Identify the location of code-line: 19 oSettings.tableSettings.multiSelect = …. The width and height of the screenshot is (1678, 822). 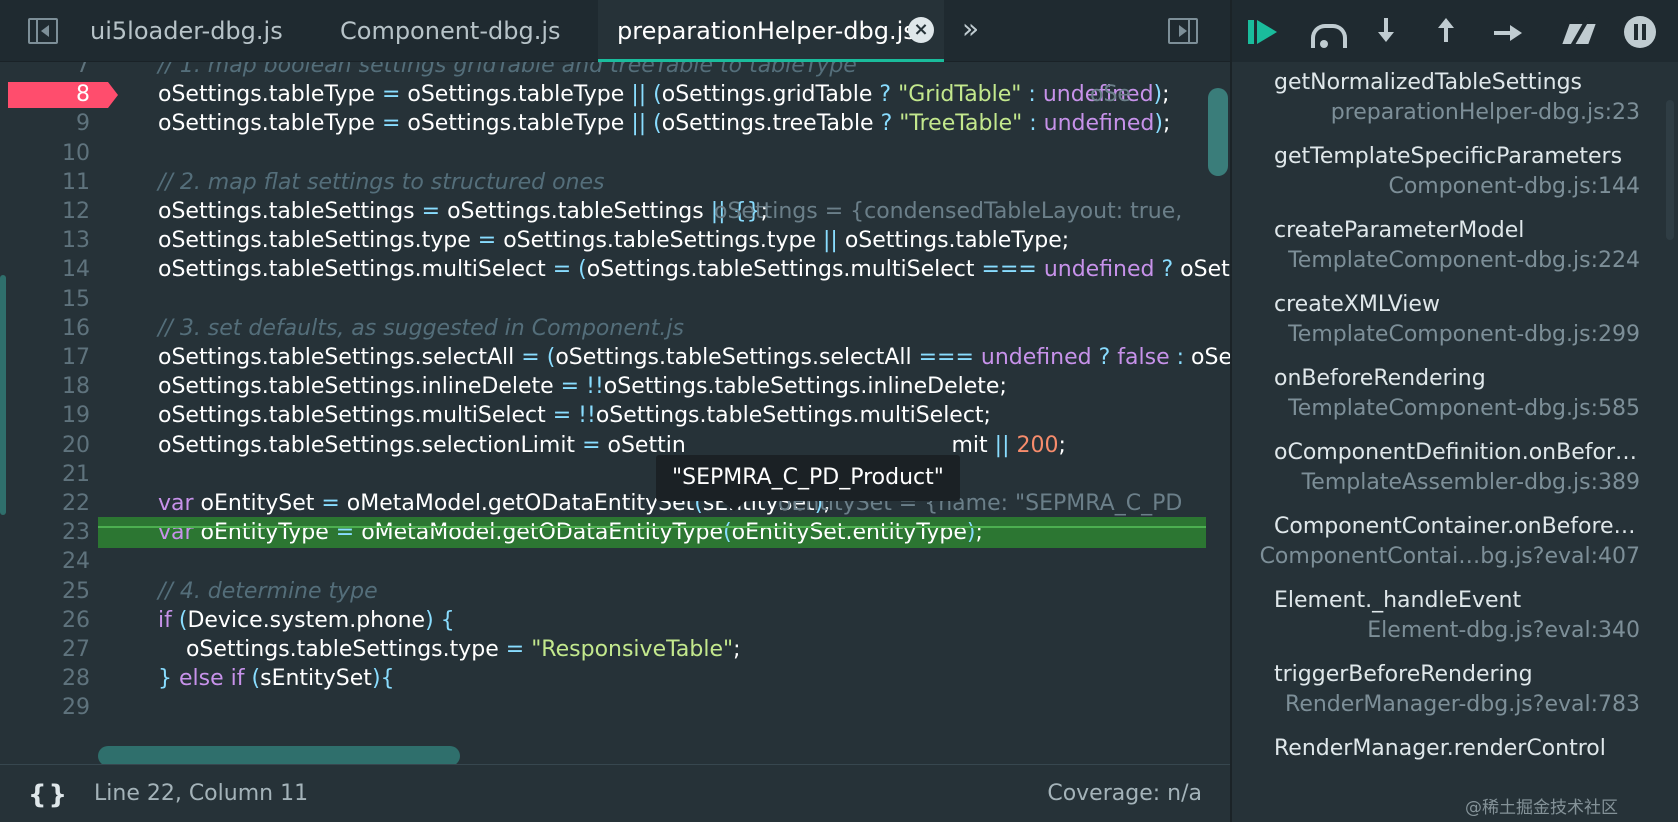
(605, 415).